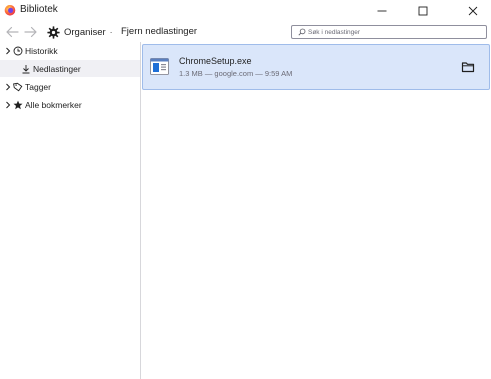 The image size is (491, 379). Describe the element at coordinates (85, 32) in the screenshot. I see `organize-label: Organiser` at that location.